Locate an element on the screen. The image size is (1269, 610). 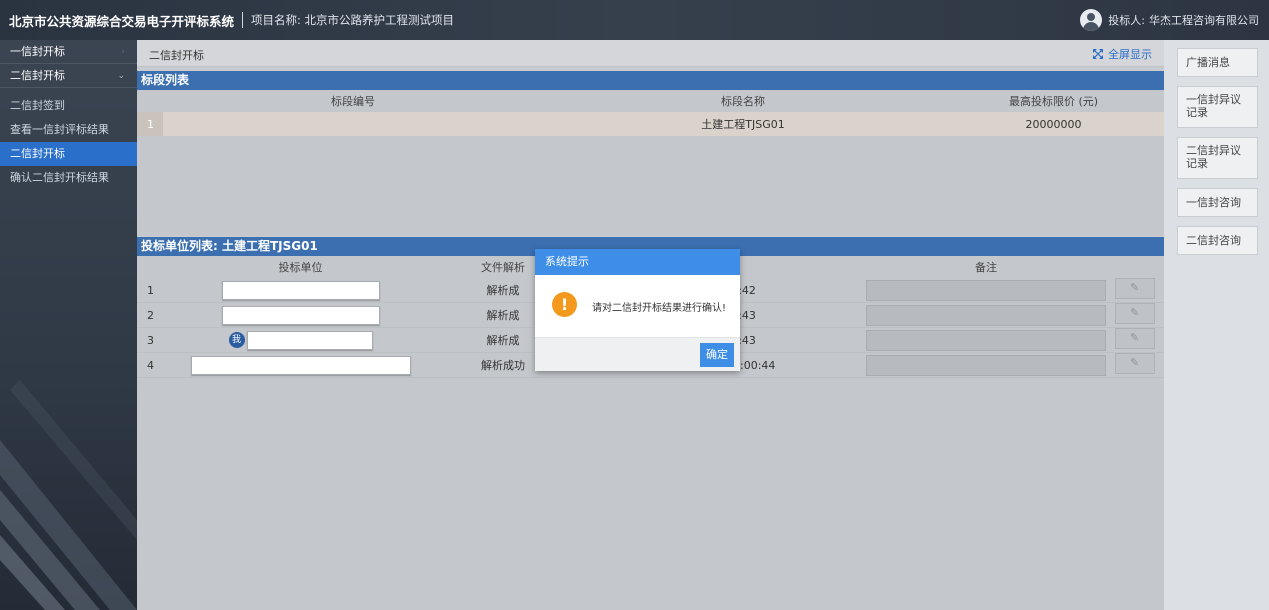
project-label: 项目名称: 北京市公路养护工程测试项目 is located at coordinates (352, 20).